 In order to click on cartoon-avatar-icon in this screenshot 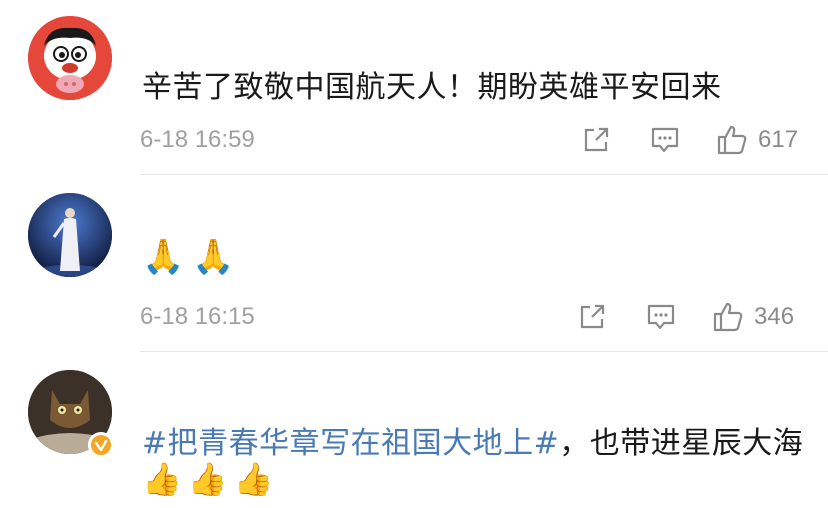, I will do `click(70, 58)`.